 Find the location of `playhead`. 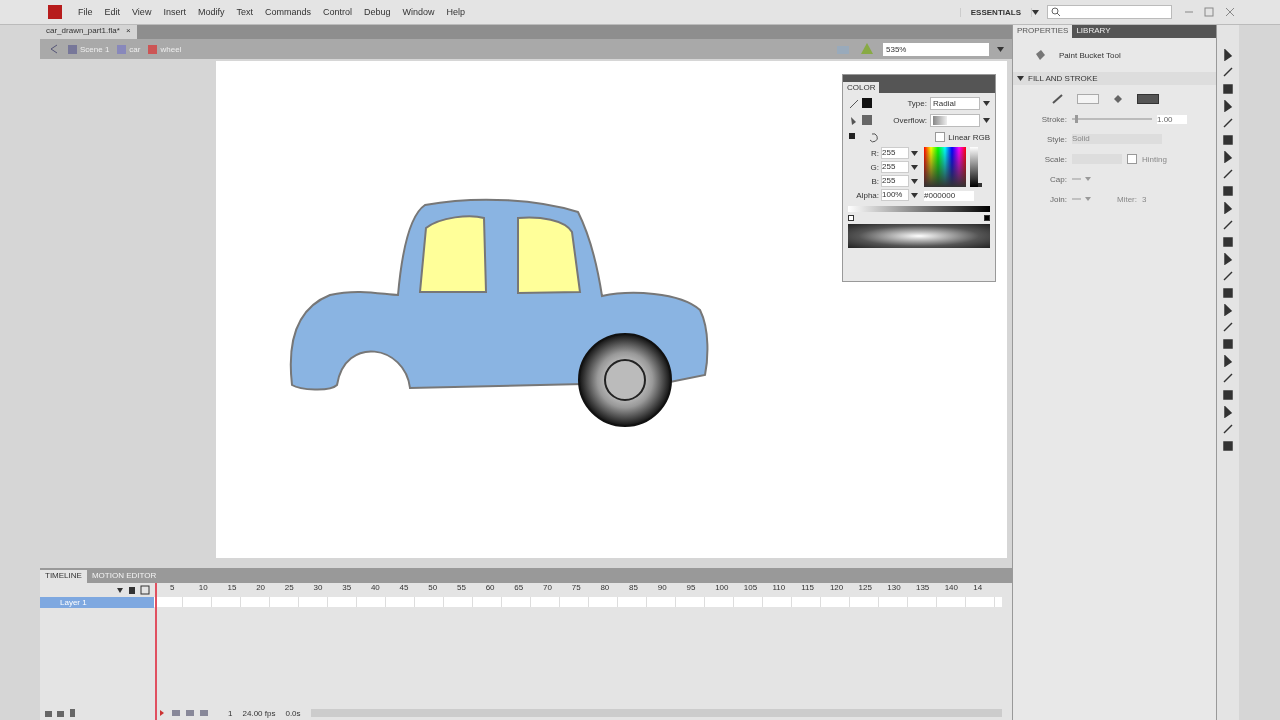

playhead is located at coordinates (156, 651).